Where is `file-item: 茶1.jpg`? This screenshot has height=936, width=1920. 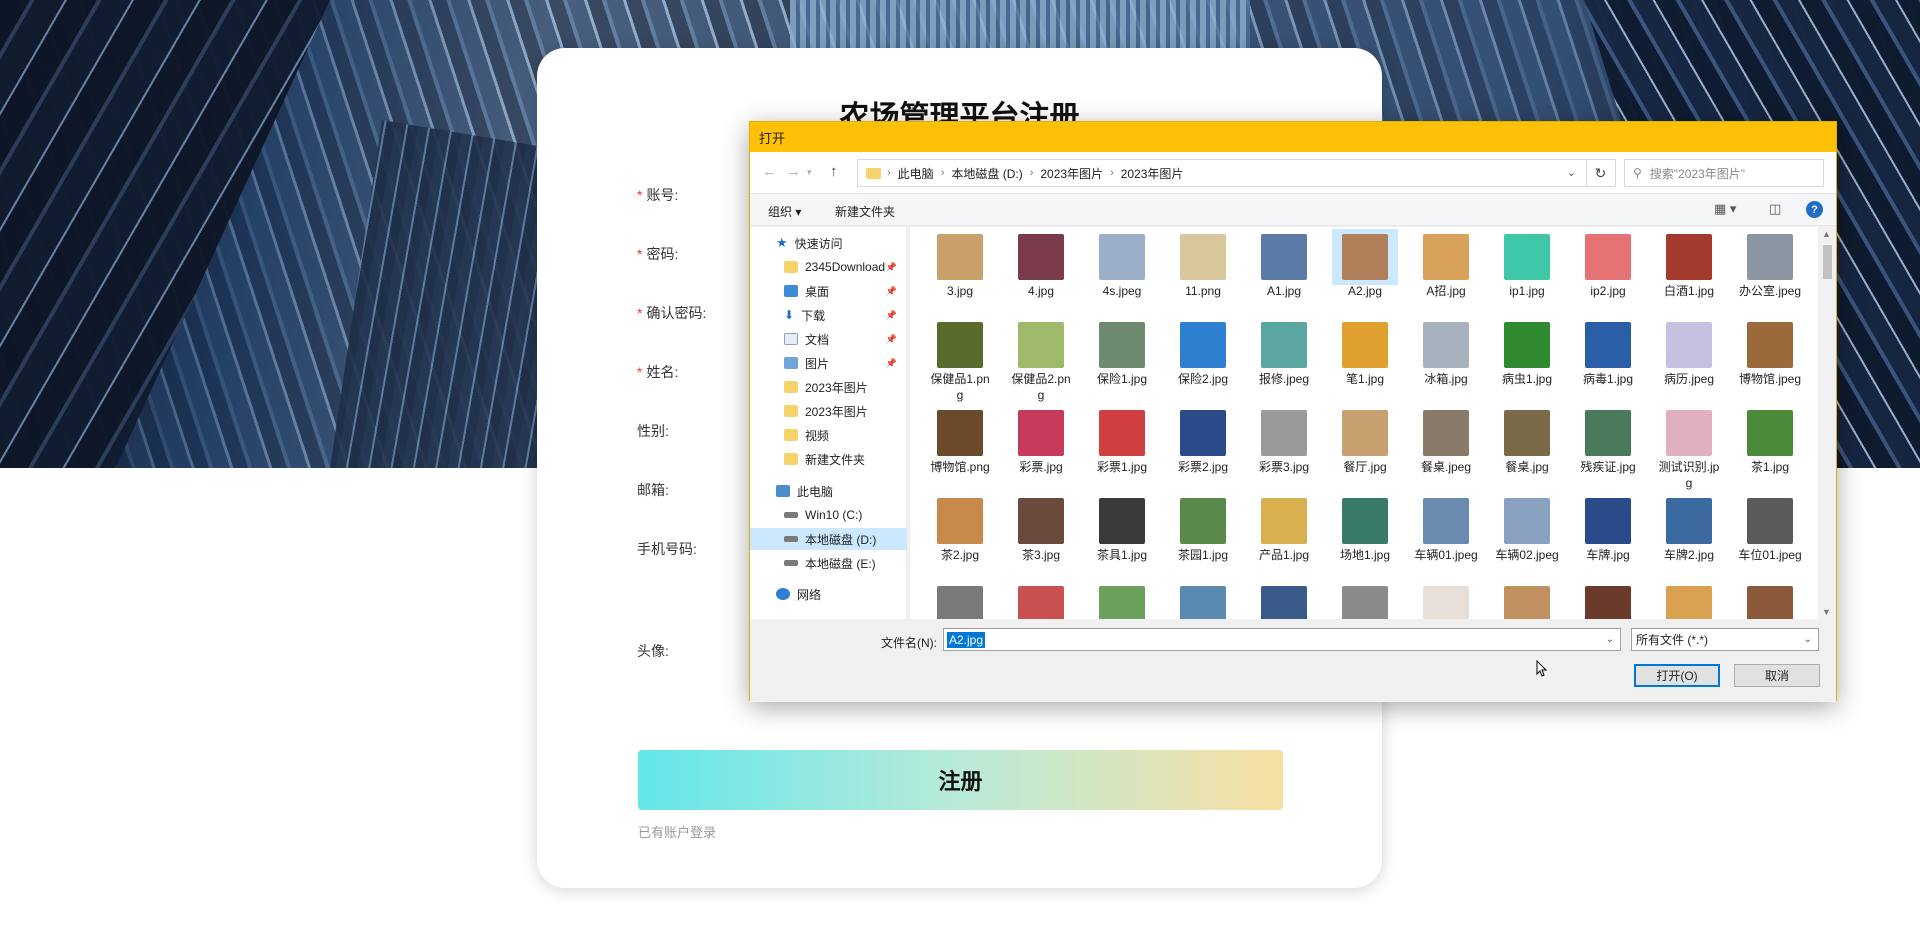
file-item: 茶1.jpg is located at coordinates (1770, 440).